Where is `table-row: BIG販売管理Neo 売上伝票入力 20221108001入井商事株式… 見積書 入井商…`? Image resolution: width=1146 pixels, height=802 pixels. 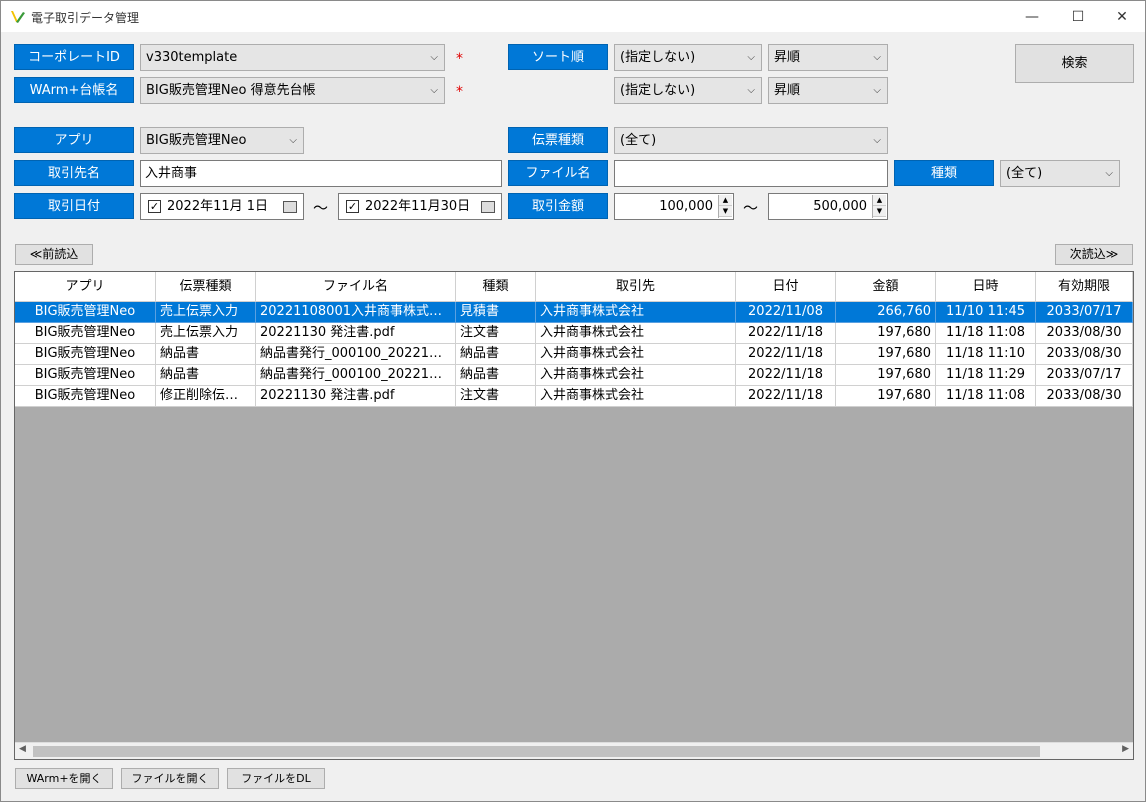 table-row: BIG販売管理Neo 売上伝票入力 20221108001入井商事株式… 見積書 入井商… is located at coordinates (574, 312).